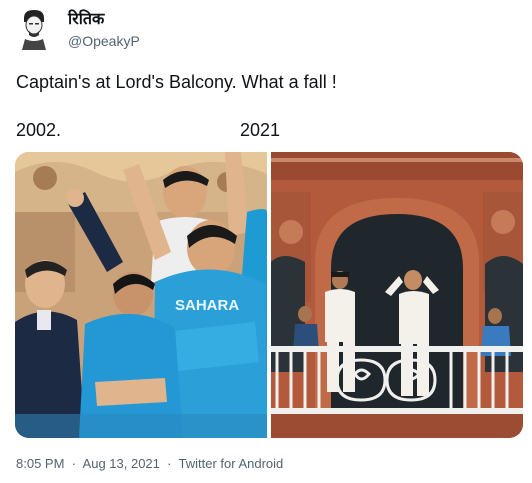  What do you see at coordinates (121, 463) in the screenshot?
I see `tweet-date: Aug 13, 2021` at bounding box center [121, 463].